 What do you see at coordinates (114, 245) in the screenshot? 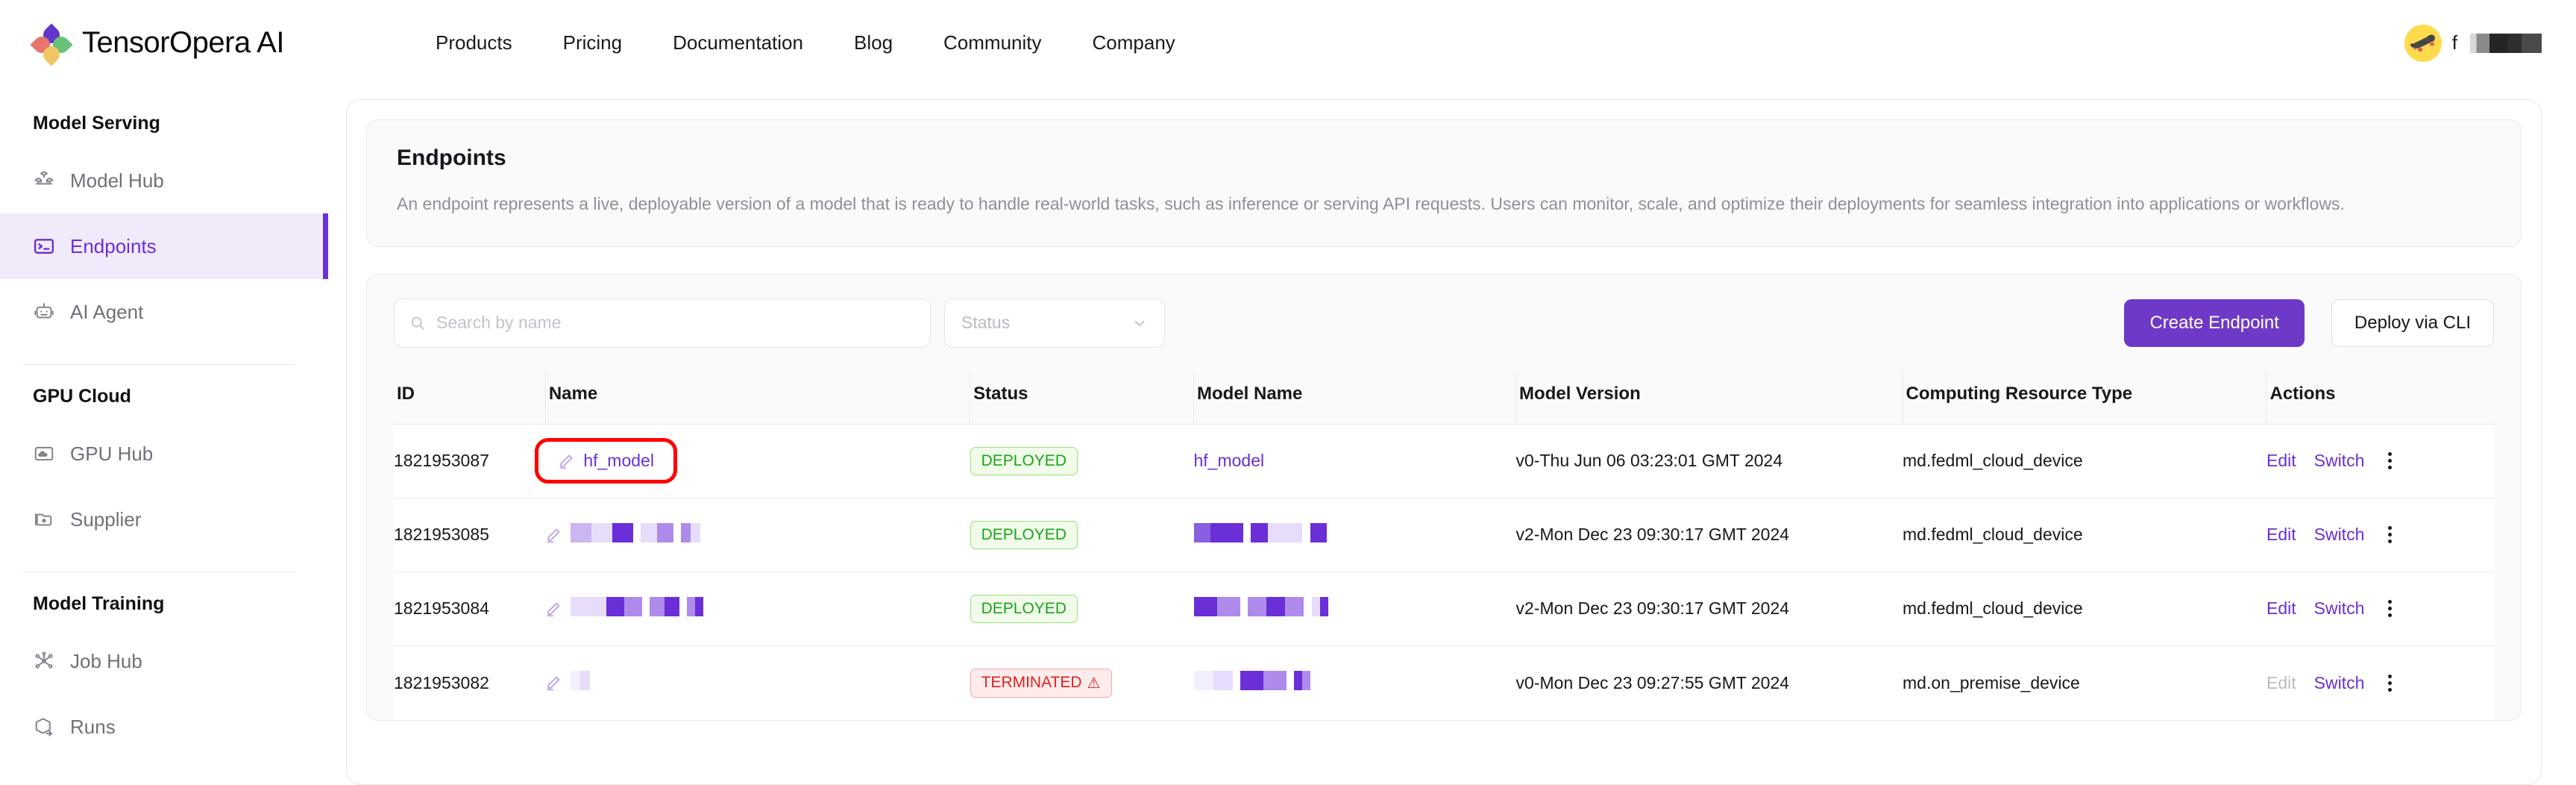
I see `sidebar-item-label: Endpoints` at bounding box center [114, 245].